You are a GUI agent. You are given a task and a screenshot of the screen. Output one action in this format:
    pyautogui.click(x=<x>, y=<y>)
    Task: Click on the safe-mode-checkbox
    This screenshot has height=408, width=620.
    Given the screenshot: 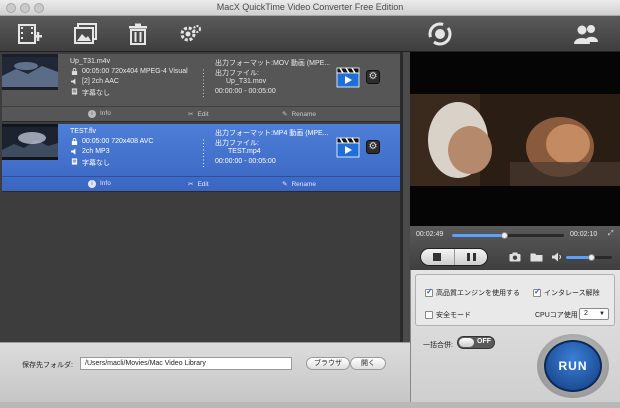 What is the action you would take?
    pyautogui.click(x=429, y=315)
    